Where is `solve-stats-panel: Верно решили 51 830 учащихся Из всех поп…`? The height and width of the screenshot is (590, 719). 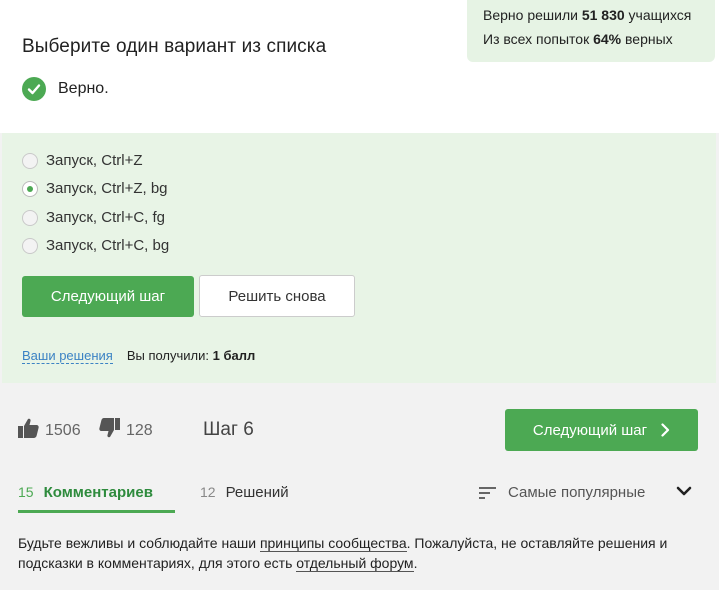 solve-stats-panel: Верно решили 51 830 учащихся Из всех поп… is located at coordinates (591, 31).